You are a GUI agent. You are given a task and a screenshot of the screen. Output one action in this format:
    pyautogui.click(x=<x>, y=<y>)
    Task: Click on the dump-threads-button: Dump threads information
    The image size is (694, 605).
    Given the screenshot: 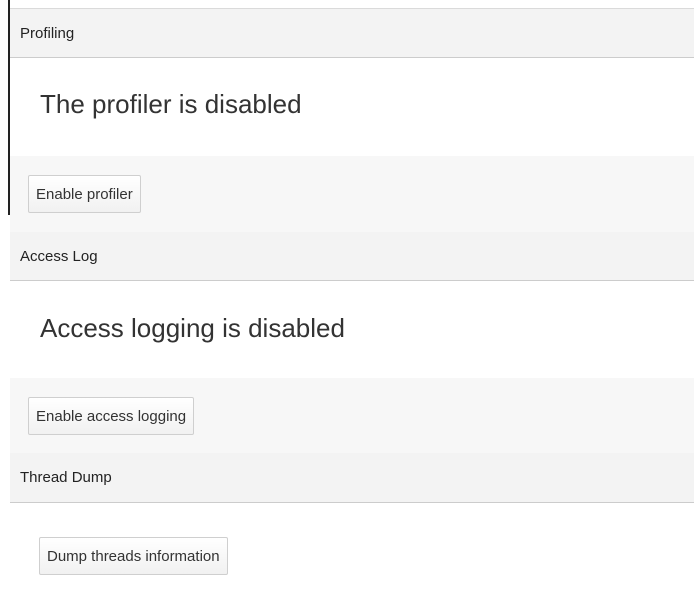 What is the action you would take?
    pyautogui.click(x=133, y=556)
    